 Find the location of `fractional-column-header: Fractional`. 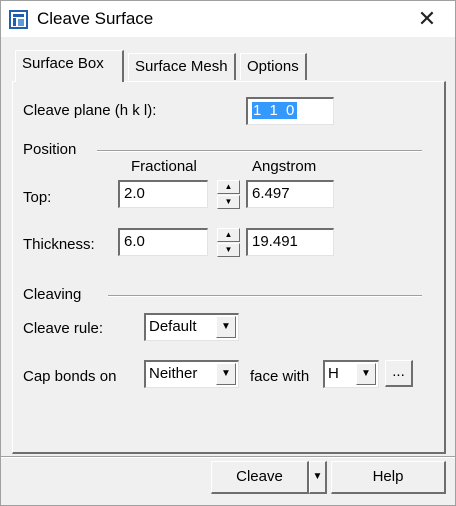

fractional-column-header: Fractional is located at coordinates (164, 166).